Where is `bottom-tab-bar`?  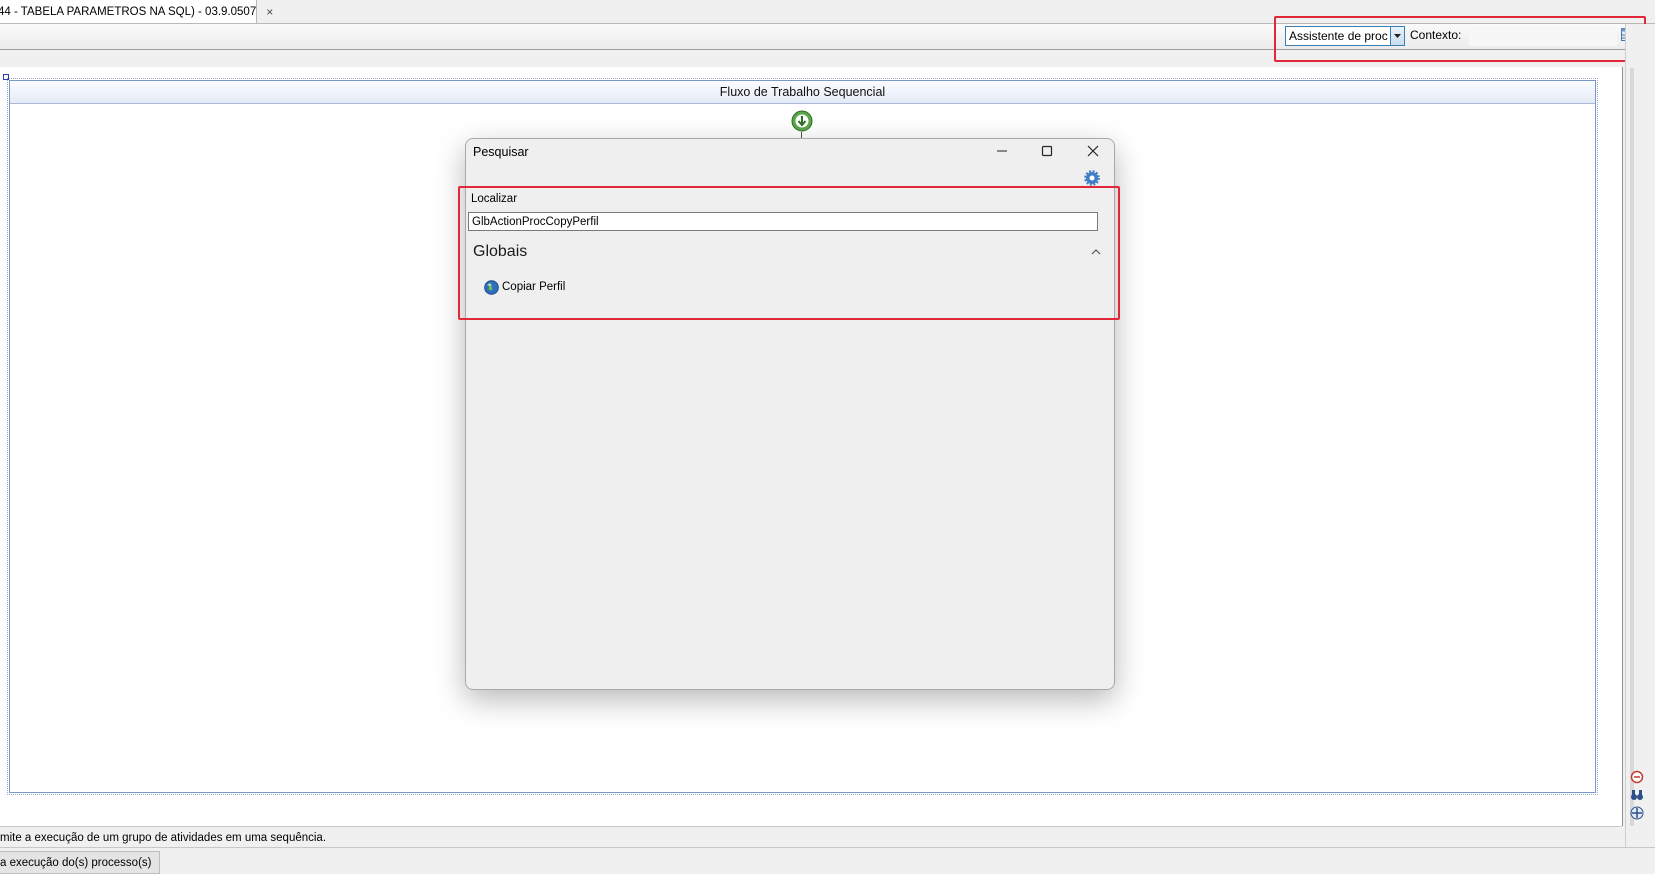 bottom-tab-bar is located at coordinates (827, 860).